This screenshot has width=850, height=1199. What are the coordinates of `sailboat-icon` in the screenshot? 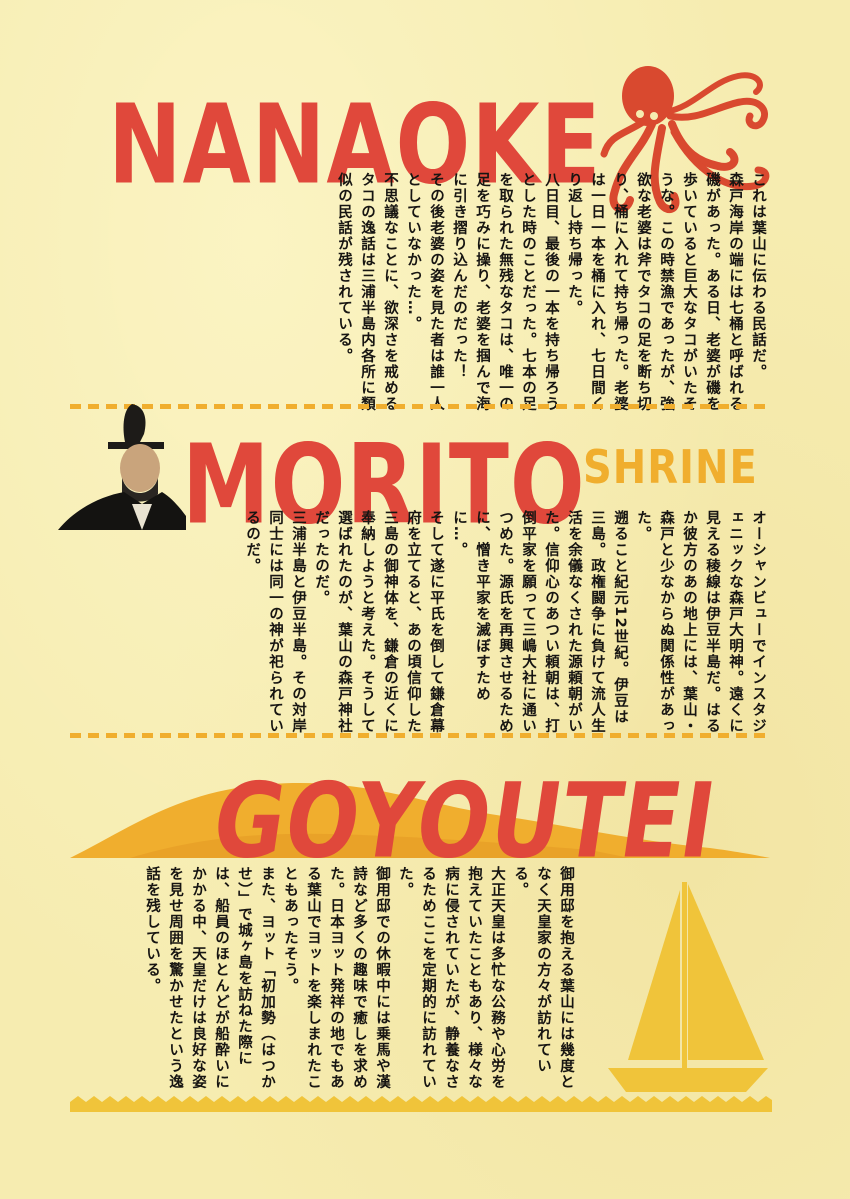 It's located at (688, 987).